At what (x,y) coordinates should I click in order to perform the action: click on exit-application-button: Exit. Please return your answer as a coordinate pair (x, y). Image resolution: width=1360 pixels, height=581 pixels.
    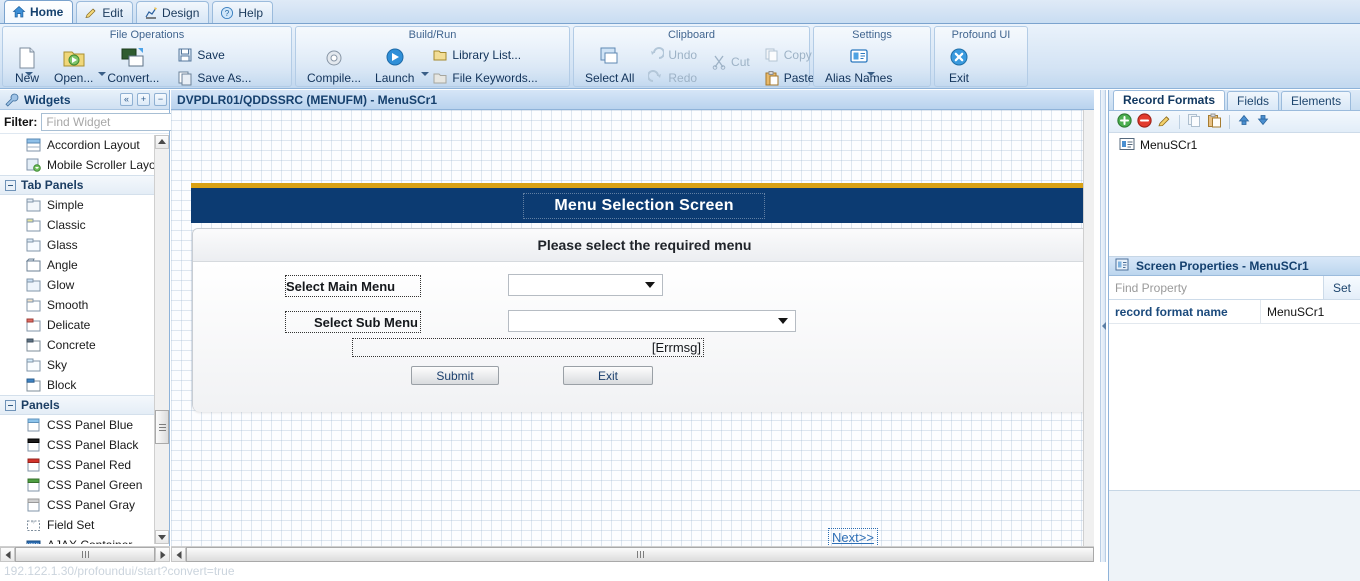
    Looking at the image, I should click on (959, 66).